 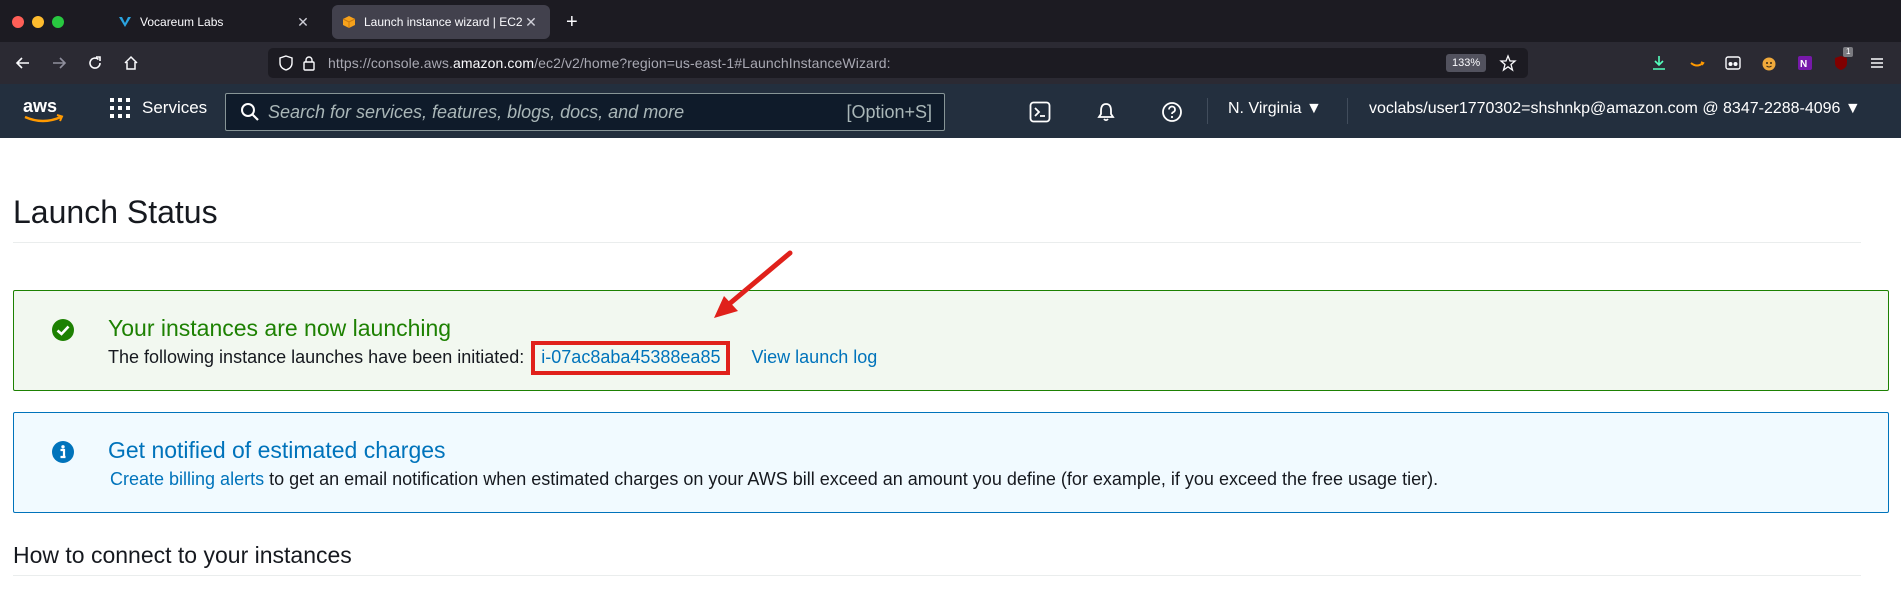 I want to click on reload-button, so click(x=95, y=63).